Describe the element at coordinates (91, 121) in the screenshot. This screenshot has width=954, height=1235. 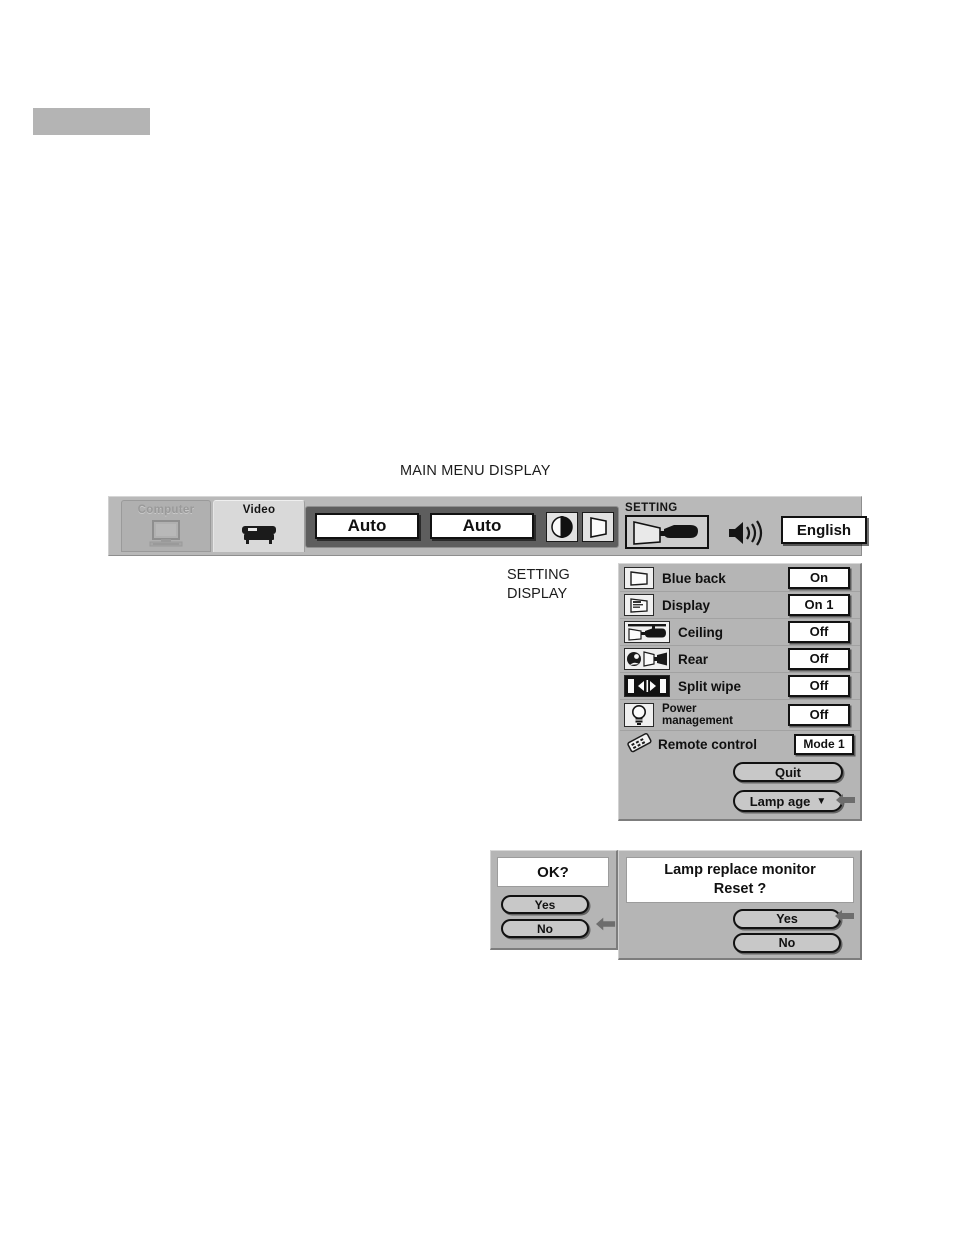
I see `header-gray-block` at that location.